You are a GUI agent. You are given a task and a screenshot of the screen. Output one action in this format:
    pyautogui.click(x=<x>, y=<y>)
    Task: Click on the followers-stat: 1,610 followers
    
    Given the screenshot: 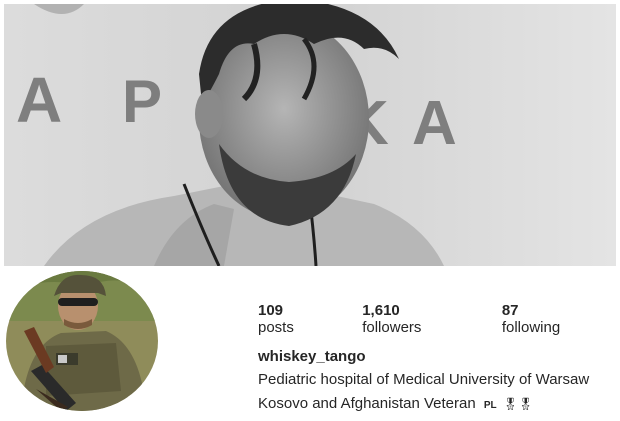 What is the action you would take?
    pyautogui.click(x=412, y=319)
    